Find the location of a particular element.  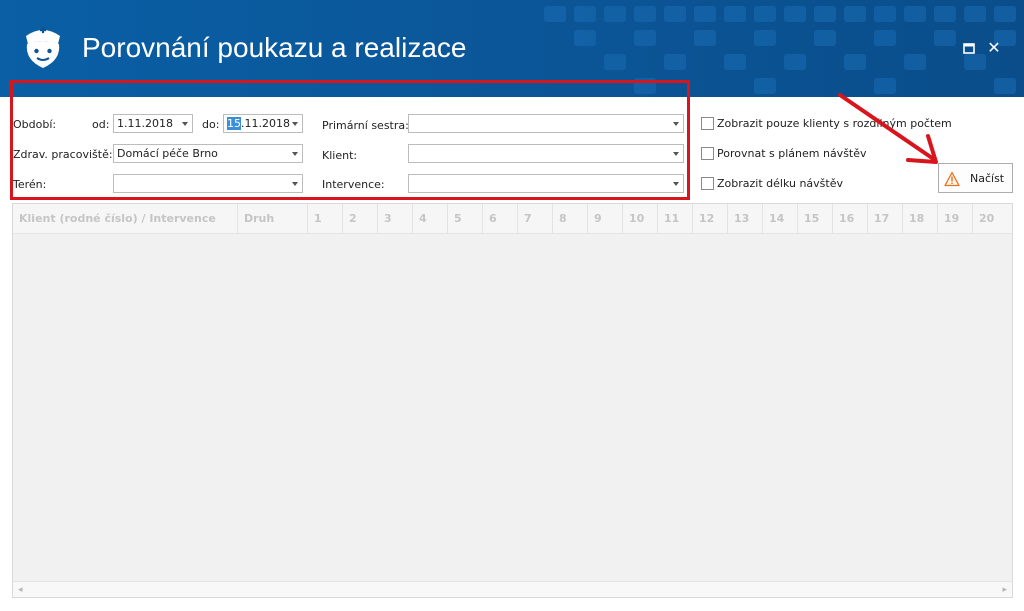

scroll-right-icon: ▸ is located at coordinates (1004, 590).